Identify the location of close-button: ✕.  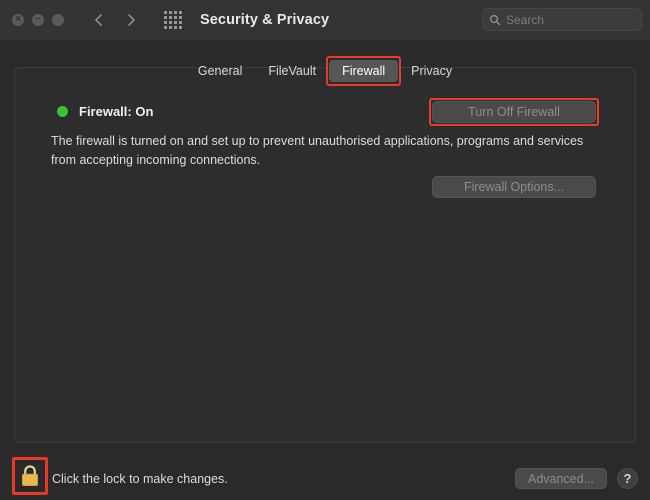
(18, 20).